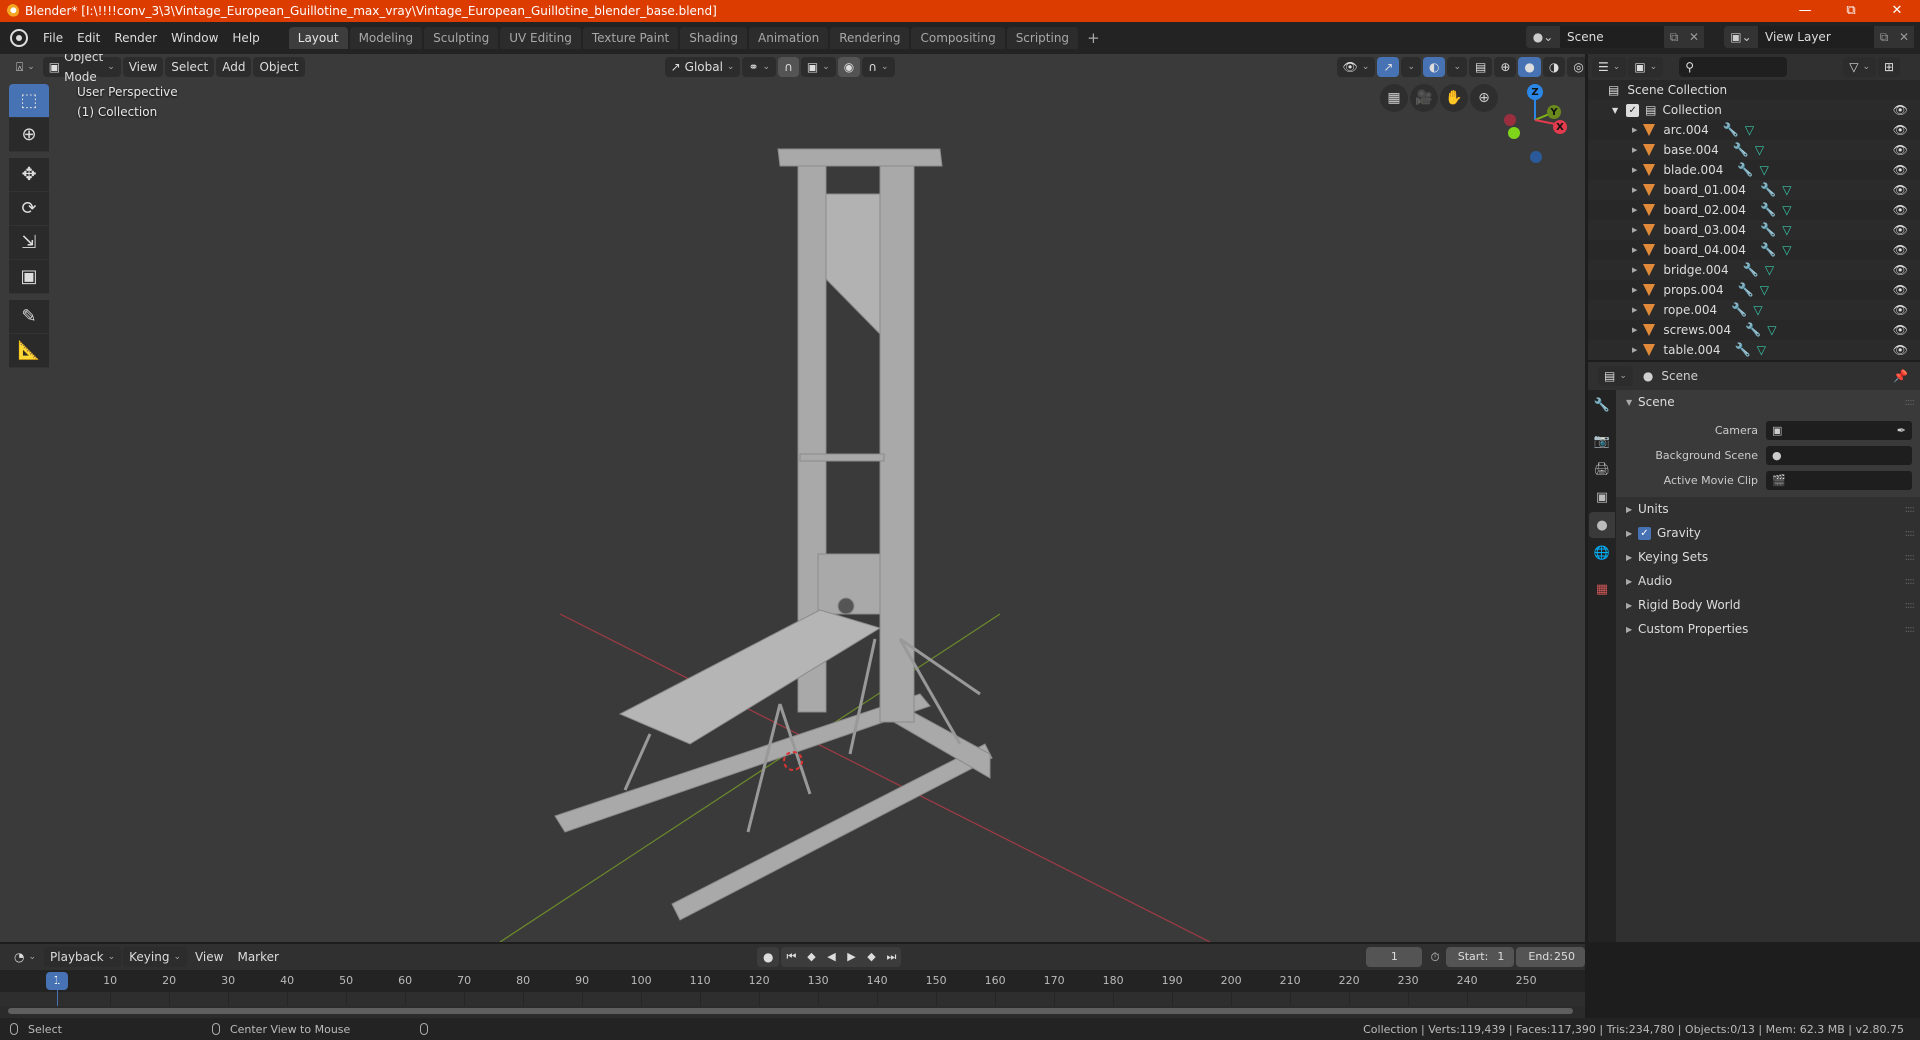 The image size is (1920, 1040). Describe the element at coordinates (386, 38) in the screenshot. I see `tab-modeling: Modeling` at that location.